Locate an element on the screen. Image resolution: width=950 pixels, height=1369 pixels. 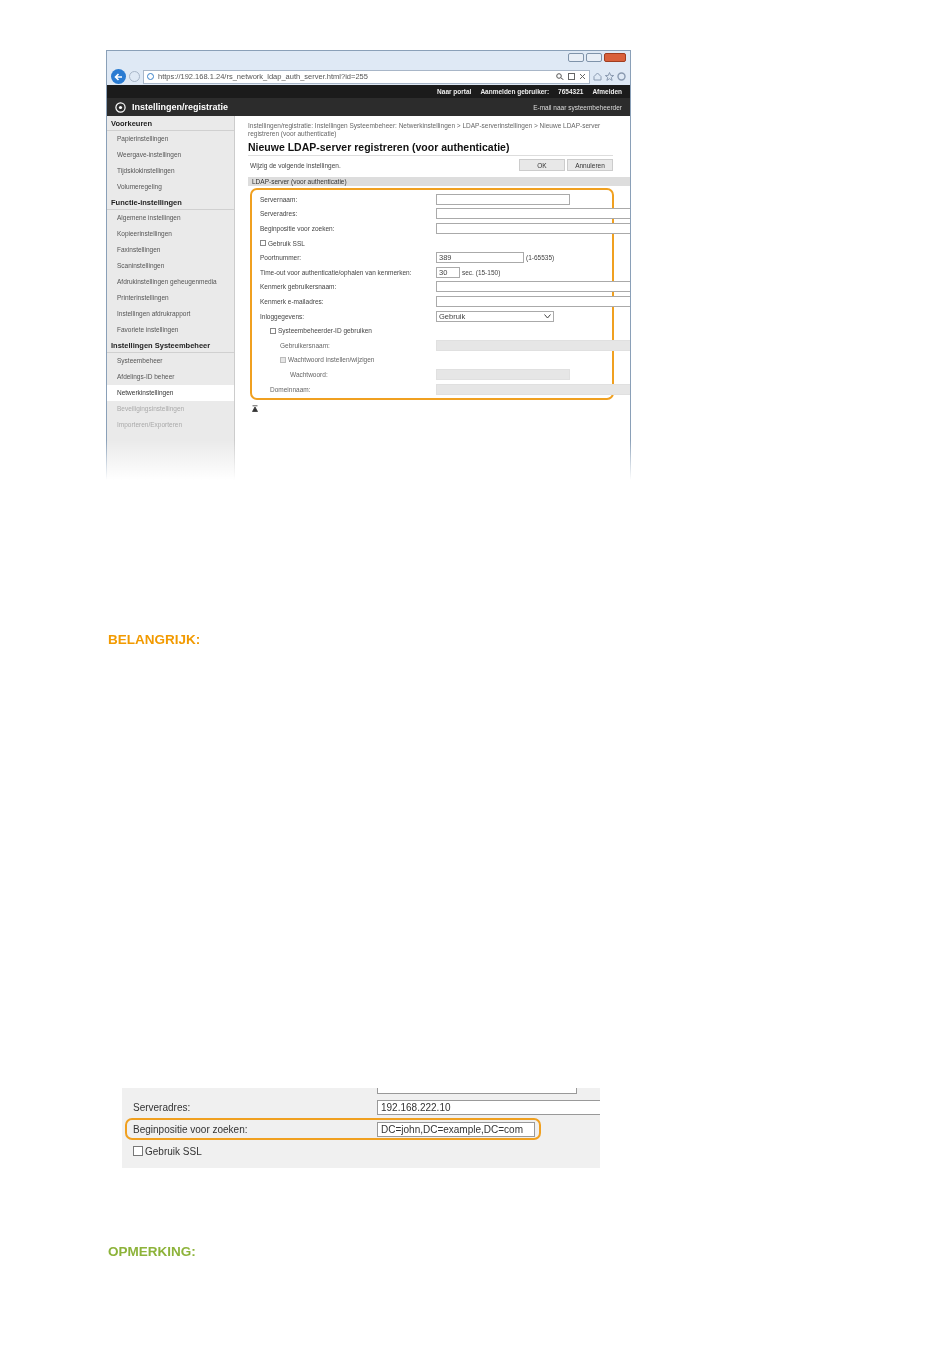
chevron-down-icon is located at coordinates (547, 316).